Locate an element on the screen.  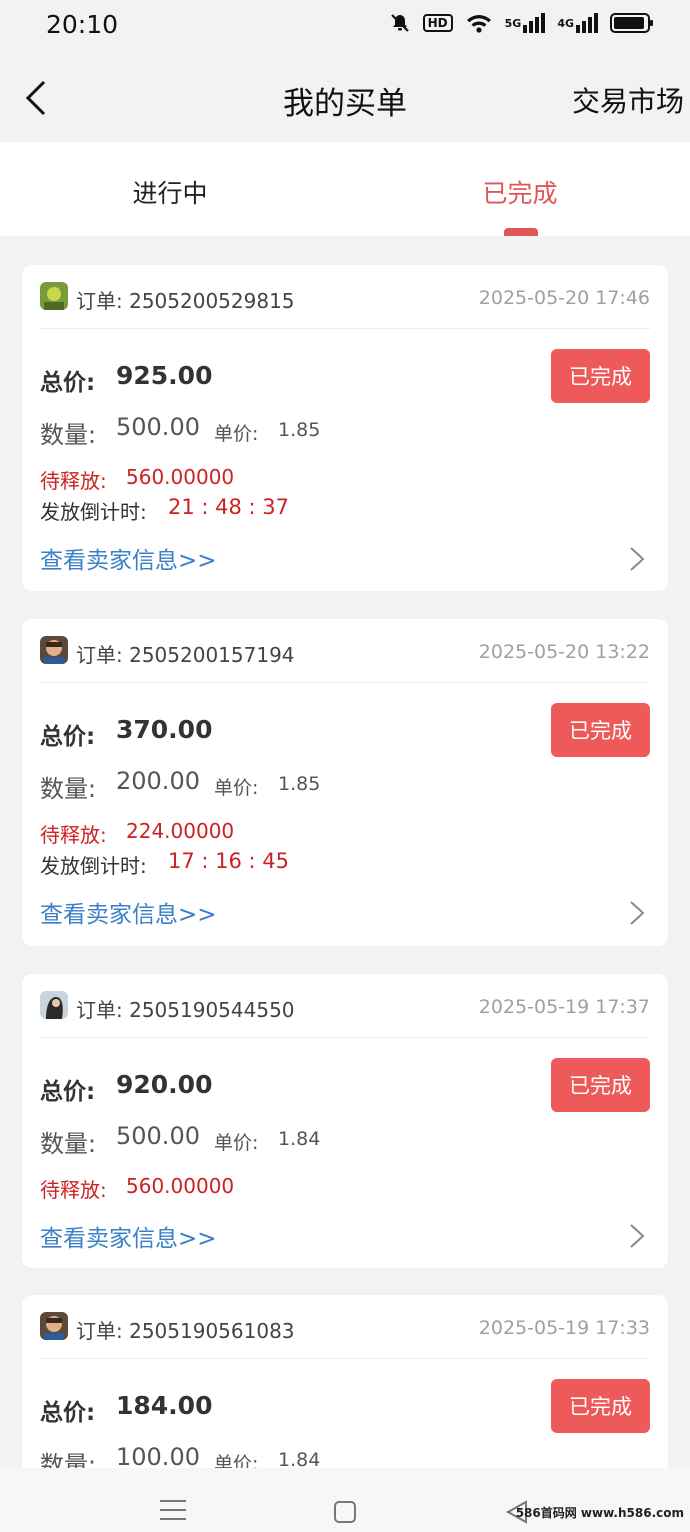
tab-completed: 已完成 is located at coordinates (520, 192).